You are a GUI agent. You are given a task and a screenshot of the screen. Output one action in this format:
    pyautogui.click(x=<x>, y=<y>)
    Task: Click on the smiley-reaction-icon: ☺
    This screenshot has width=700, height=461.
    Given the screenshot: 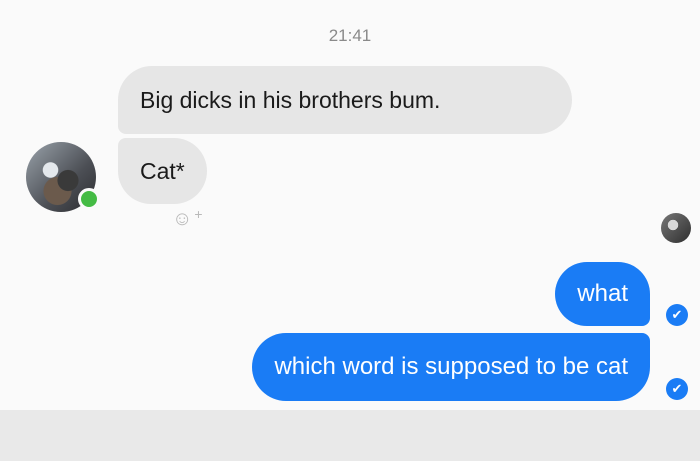 What is the action you would take?
    pyautogui.click(x=182, y=218)
    